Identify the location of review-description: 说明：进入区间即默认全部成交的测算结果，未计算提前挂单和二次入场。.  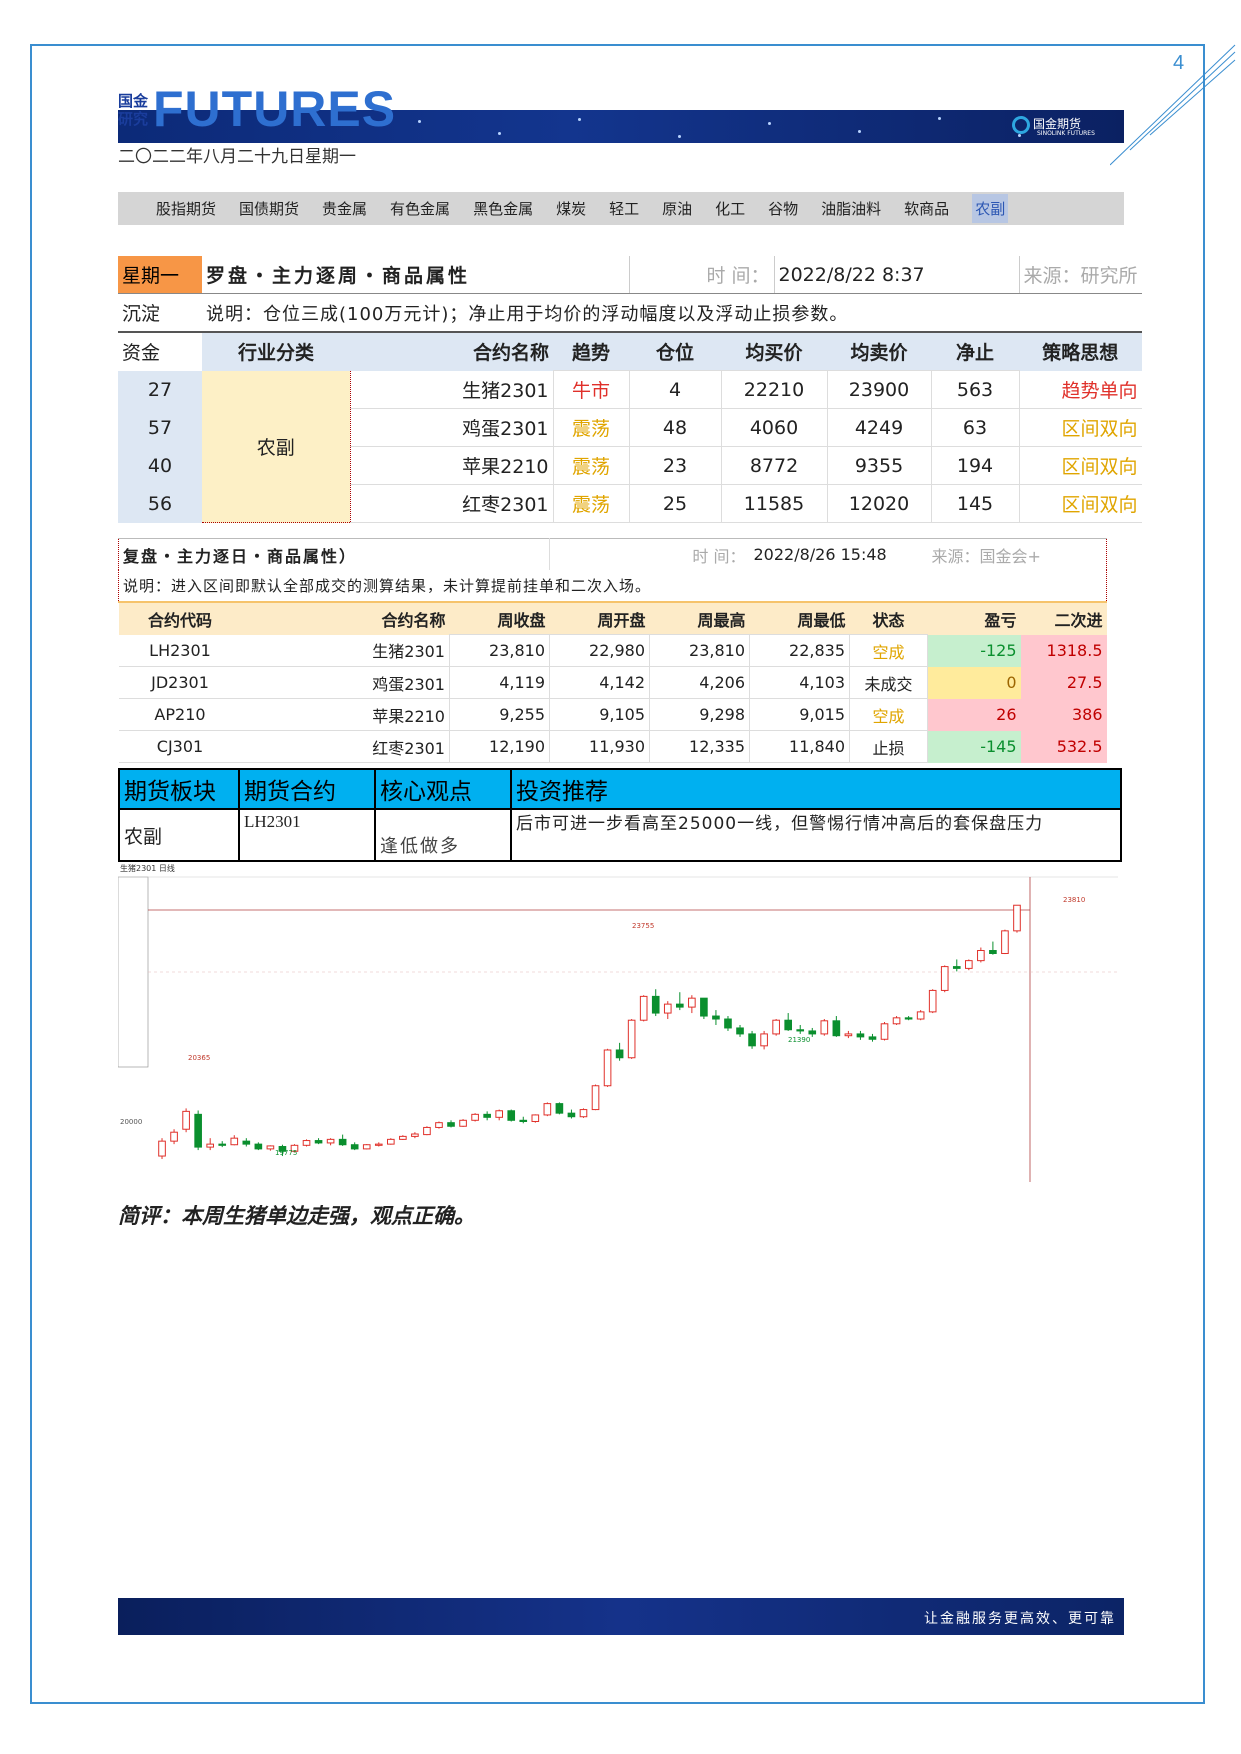
(612, 586).